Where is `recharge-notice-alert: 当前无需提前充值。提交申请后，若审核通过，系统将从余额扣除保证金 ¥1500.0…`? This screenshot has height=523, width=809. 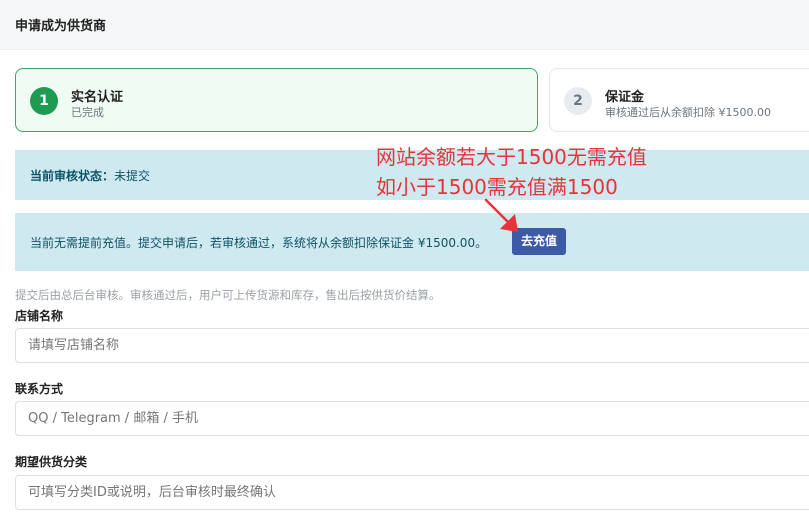 recharge-notice-alert: 当前无需提前充值。提交申请后，若审核通过，系统将从余额扣除保证金 ¥1500.0… is located at coordinates (412, 242).